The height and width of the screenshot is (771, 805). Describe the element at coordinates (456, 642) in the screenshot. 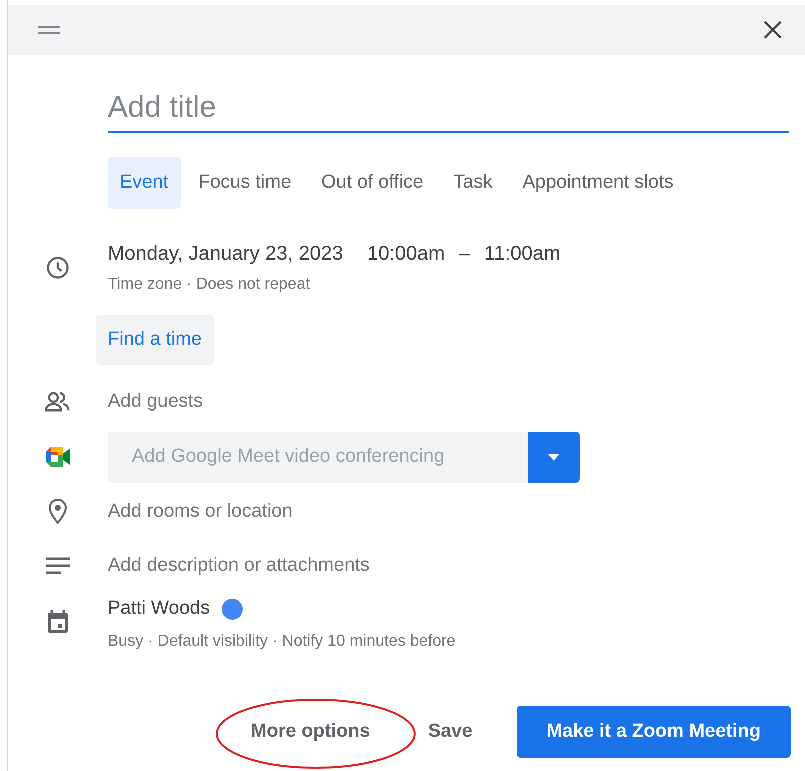

I see `calendar-details-text: Busy · Default visibility · Notify 10 minutes before` at that location.